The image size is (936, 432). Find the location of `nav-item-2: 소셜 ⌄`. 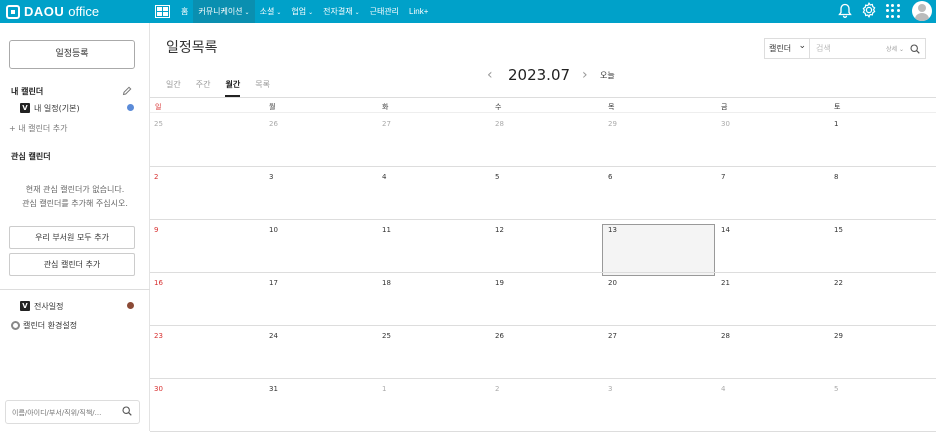

nav-item-2: 소셜 ⌄ is located at coordinates (271, 11).